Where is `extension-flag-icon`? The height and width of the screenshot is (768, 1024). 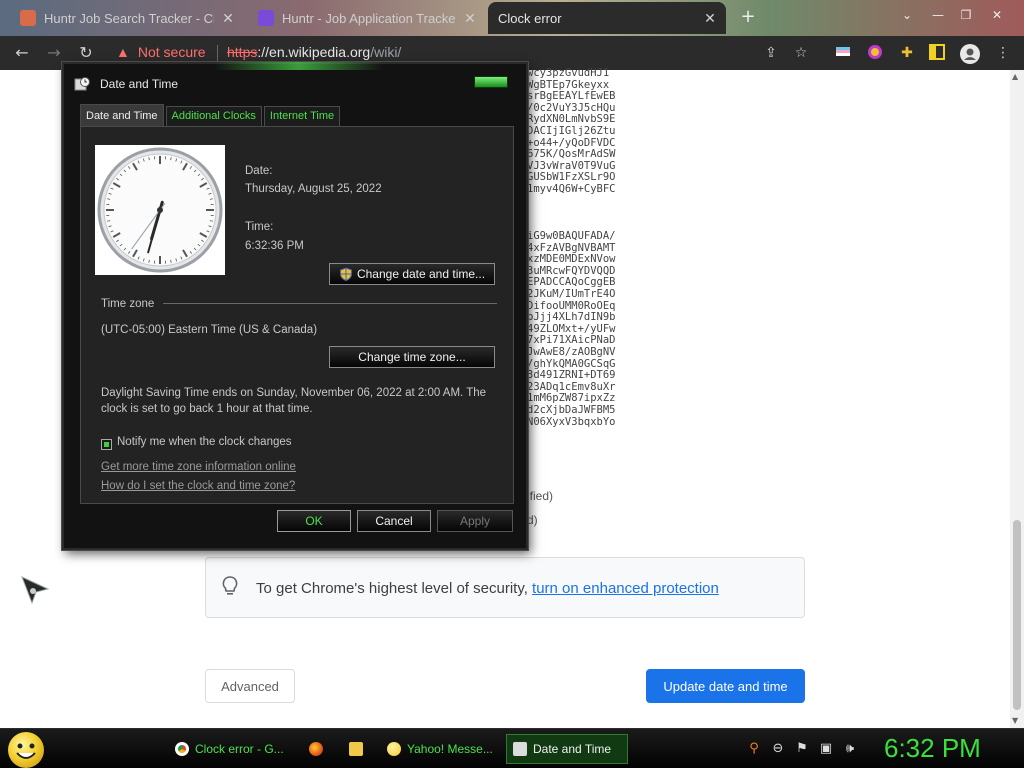 extension-flag-icon is located at coordinates (843, 53).